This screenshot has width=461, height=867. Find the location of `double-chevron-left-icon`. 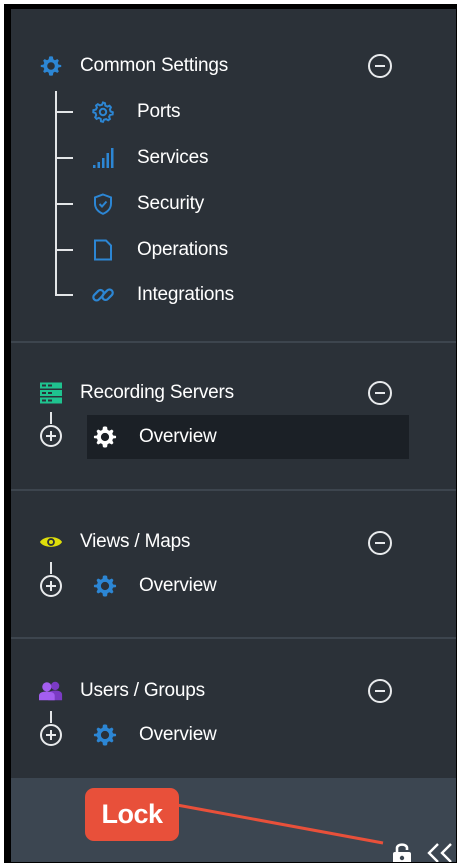

double-chevron-left-icon is located at coordinates (440, 852).